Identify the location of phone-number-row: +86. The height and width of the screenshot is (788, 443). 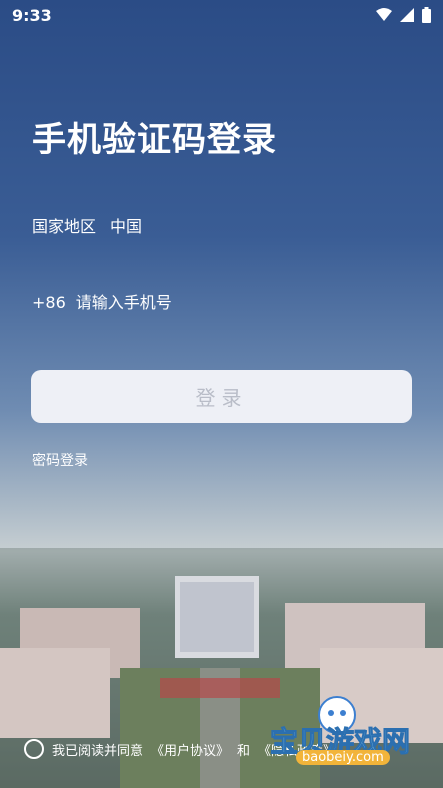
(204, 302).